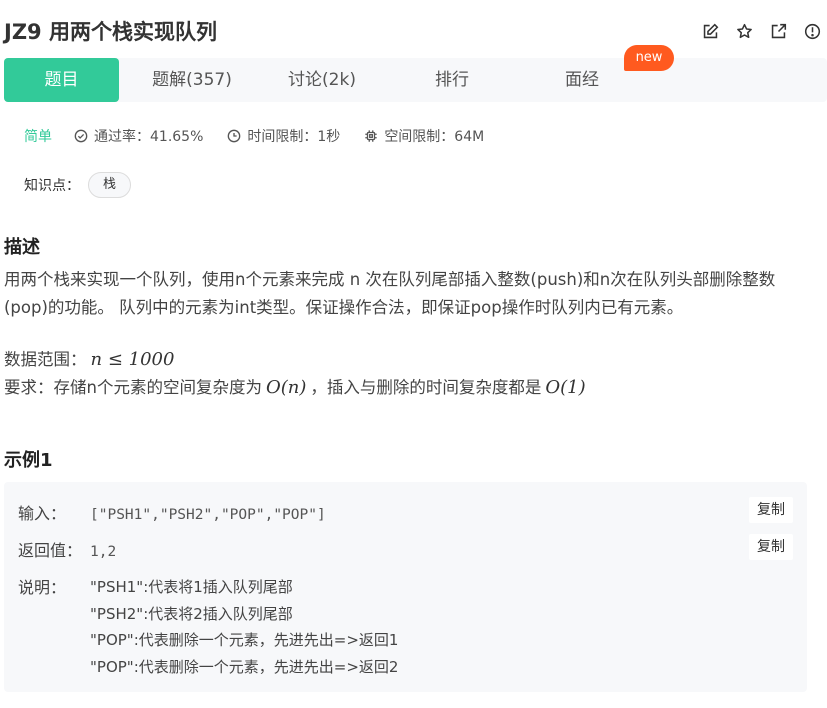 The height and width of the screenshot is (708, 827). What do you see at coordinates (103, 552) in the screenshot?
I see `output-value: 1,2` at bounding box center [103, 552].